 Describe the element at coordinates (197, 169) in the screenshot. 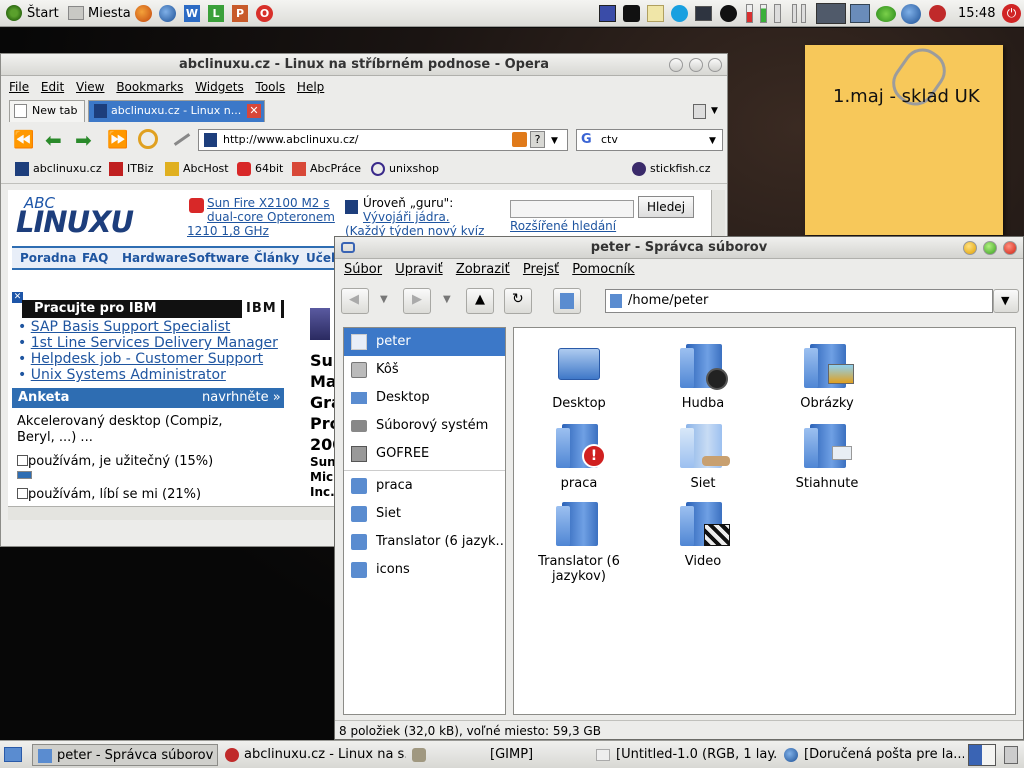

I see `bookmark-abchost: AbcHost` at that location.